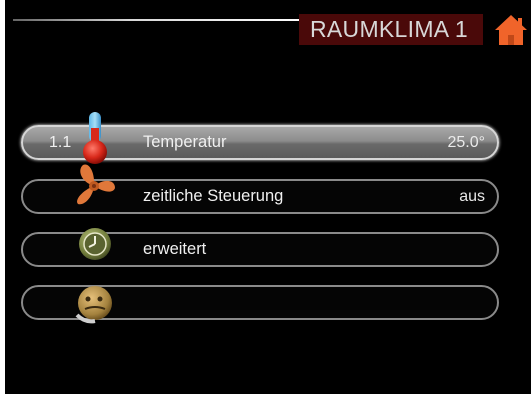 This screenshot has height=401, width=531. I want to click on fan-icon, so click(96, 184).